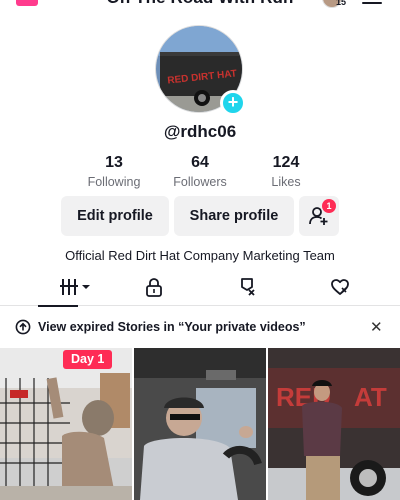  I want to click on close-icon: ✕, so click(376, 327).